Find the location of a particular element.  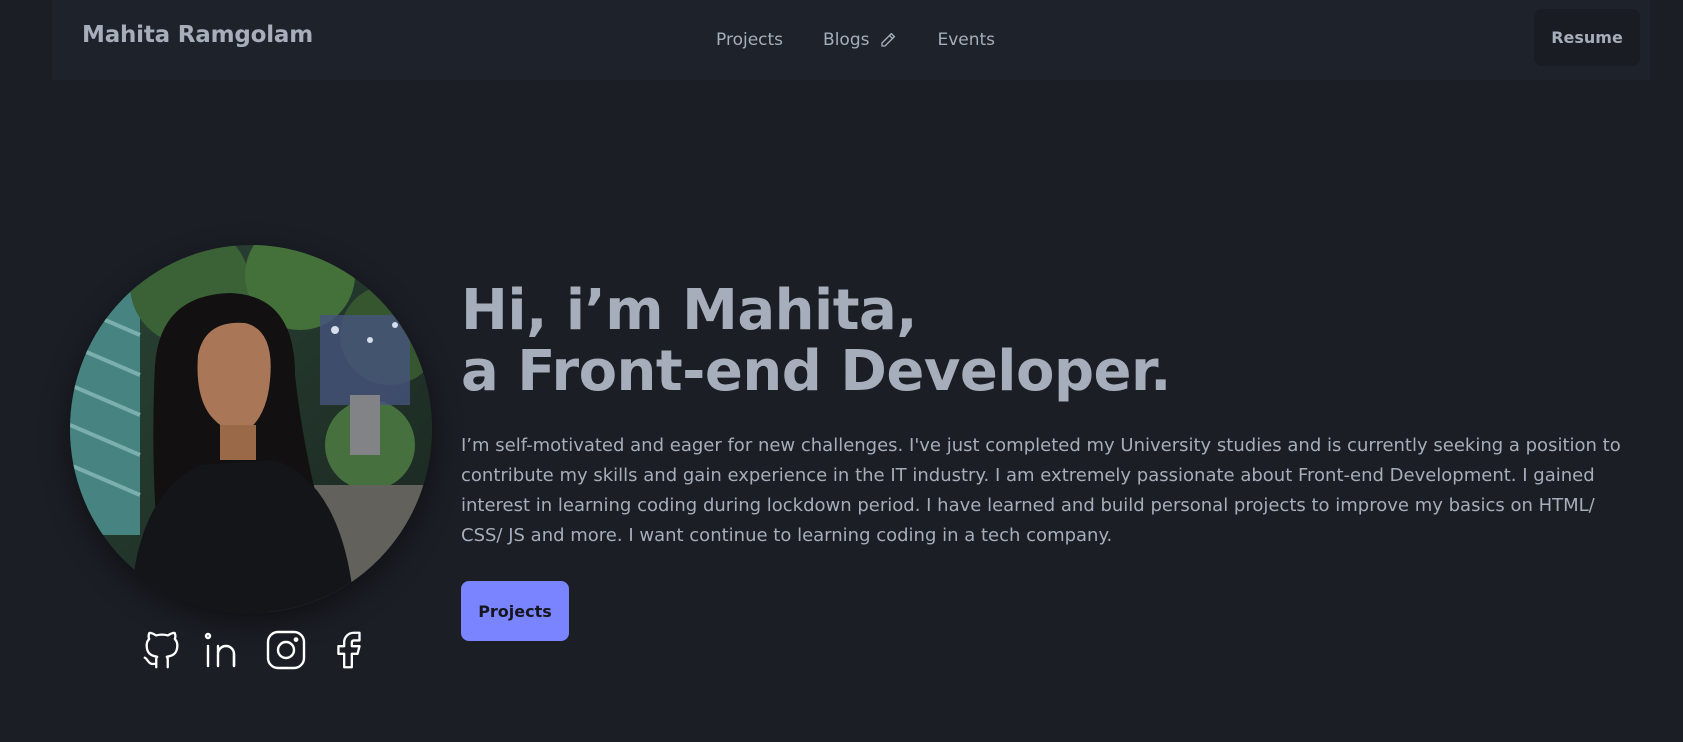

social-links is located at coordinates (255, 650).